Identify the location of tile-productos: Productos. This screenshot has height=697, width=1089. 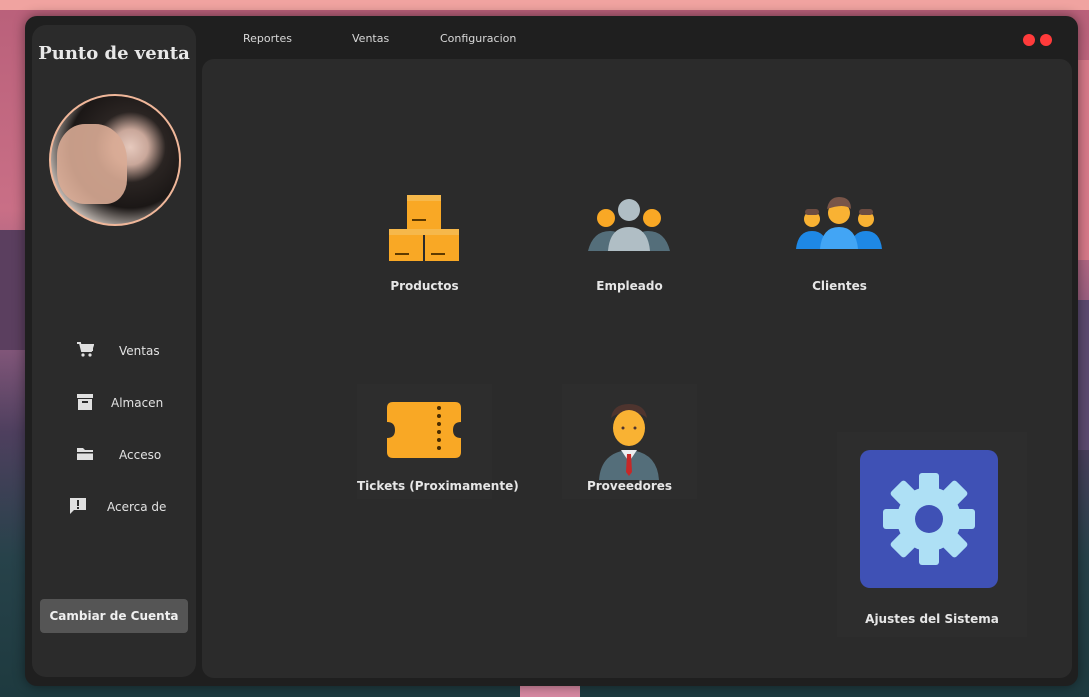
(424, 239).